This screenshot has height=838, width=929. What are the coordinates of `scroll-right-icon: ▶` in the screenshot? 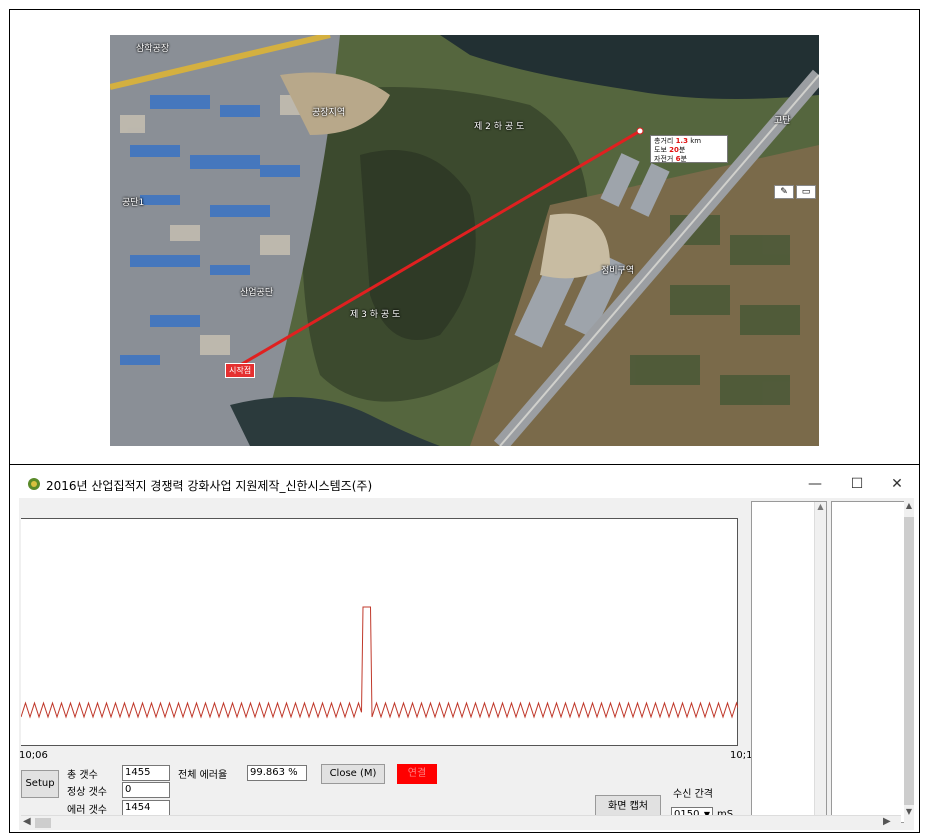 It's located at (887, 821).